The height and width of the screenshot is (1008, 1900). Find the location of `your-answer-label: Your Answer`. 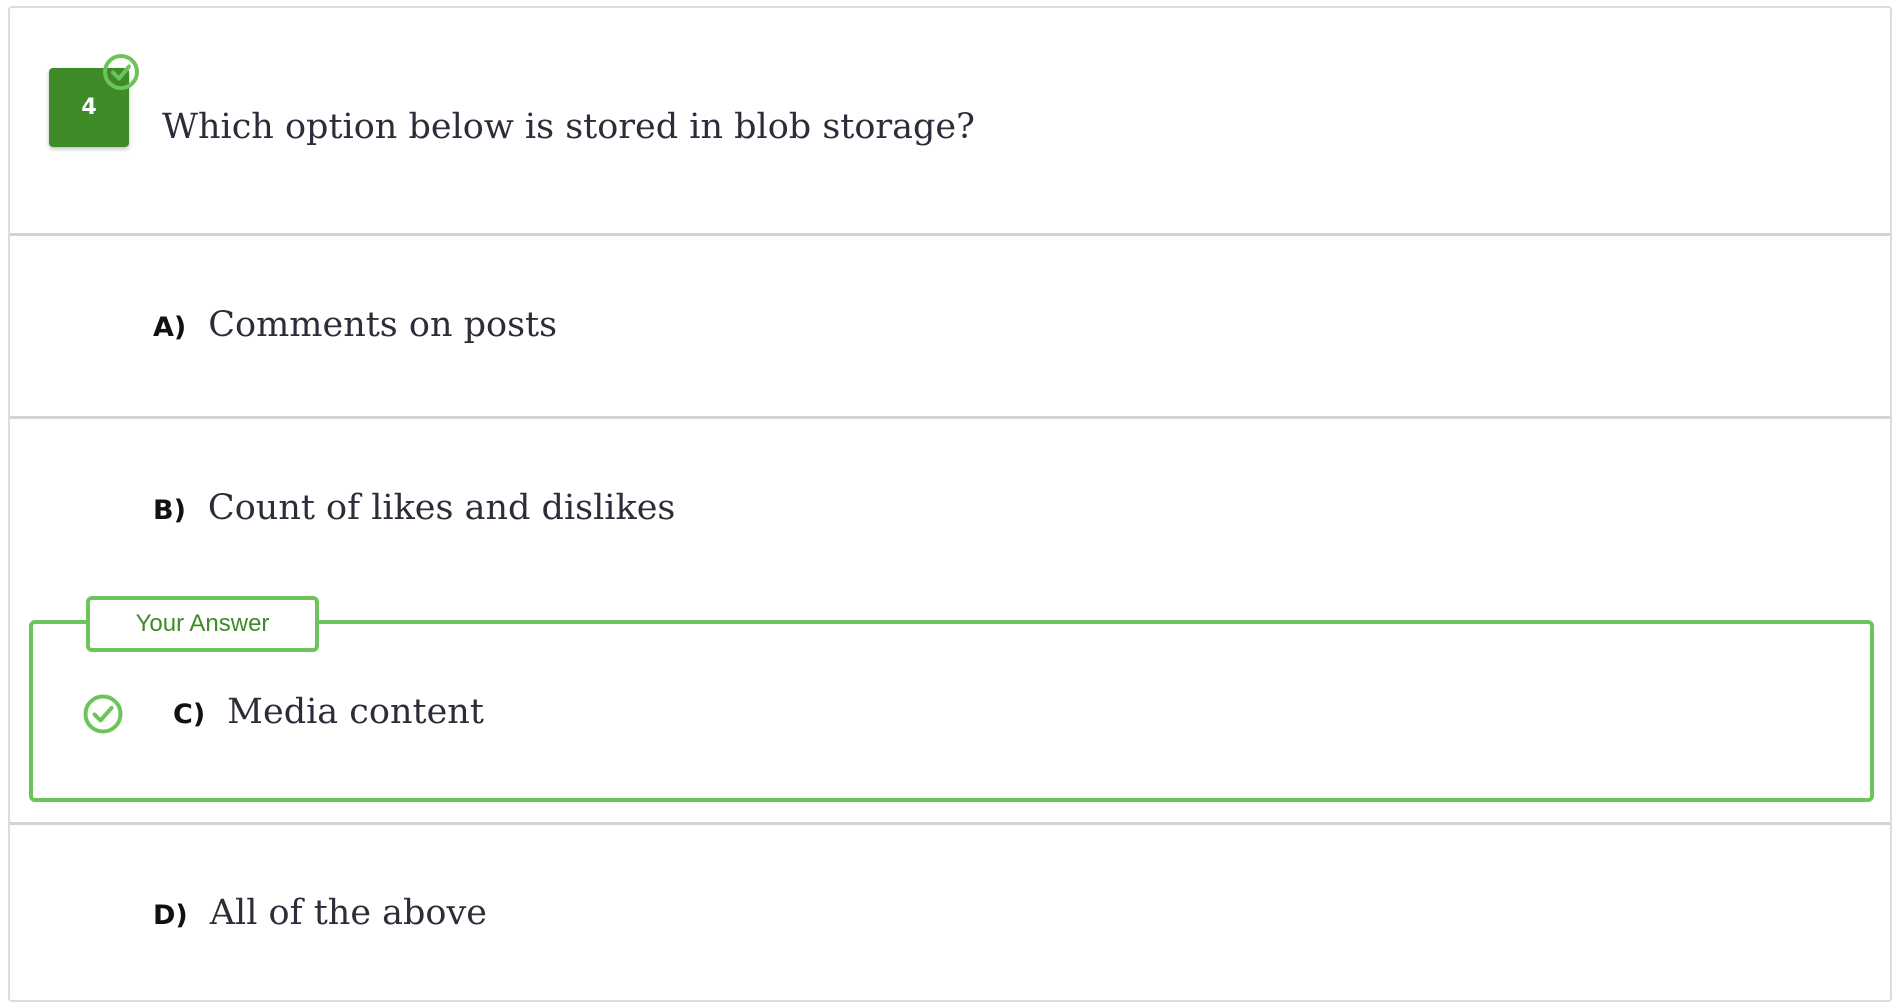

your-answer-label: Your Answer is located at coordinates (202, 624).